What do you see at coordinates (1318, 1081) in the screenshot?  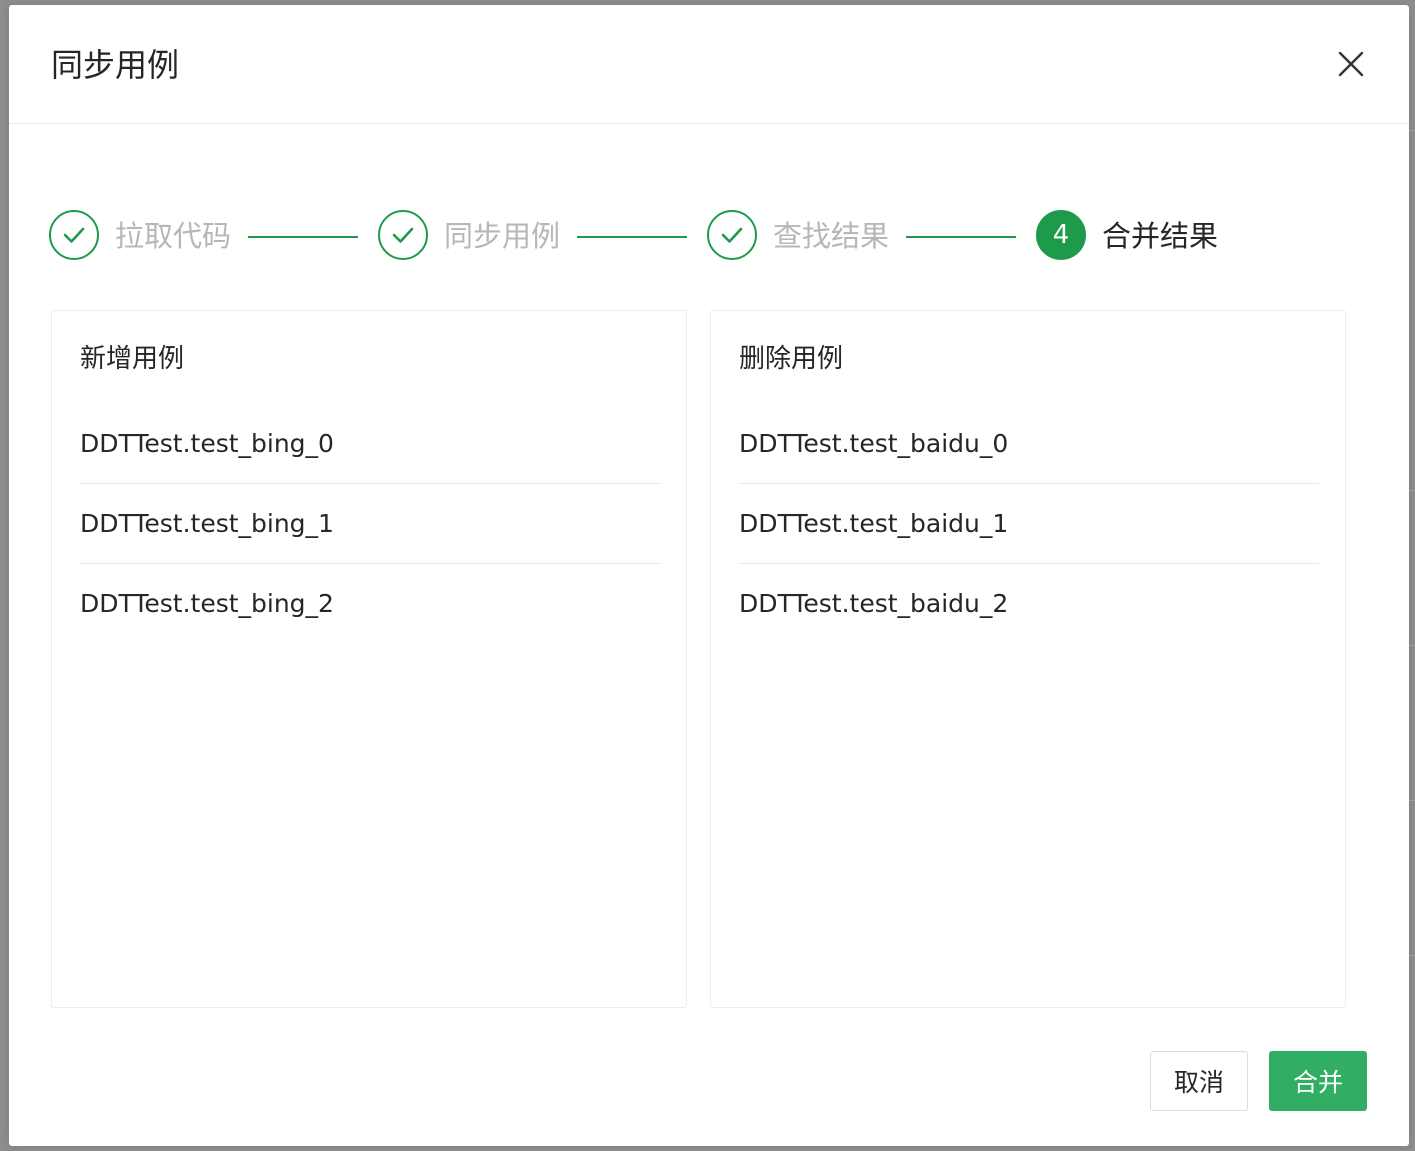 I see `merge-button: 合并` at bounding box center [1318, 1081].